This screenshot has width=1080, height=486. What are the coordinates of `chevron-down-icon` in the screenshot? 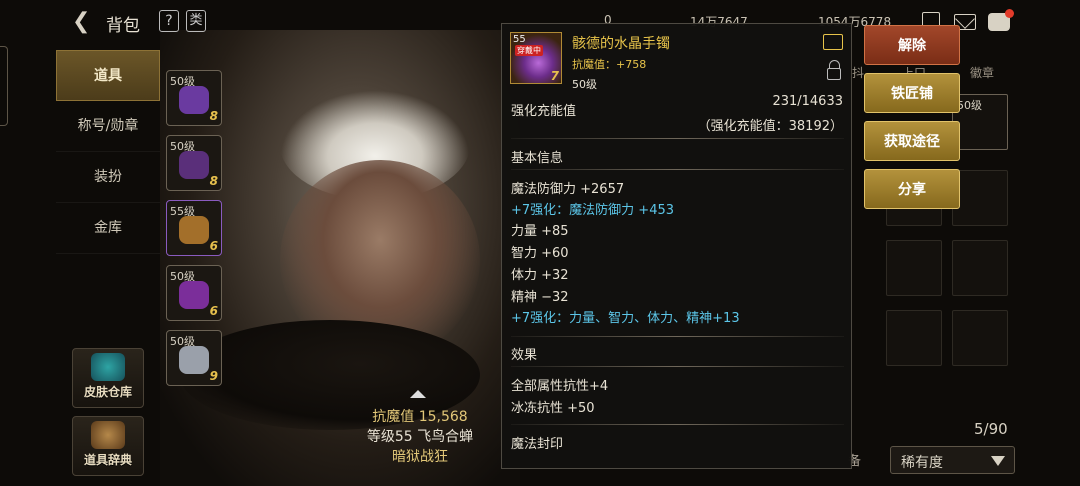 It's located at (998, 461).